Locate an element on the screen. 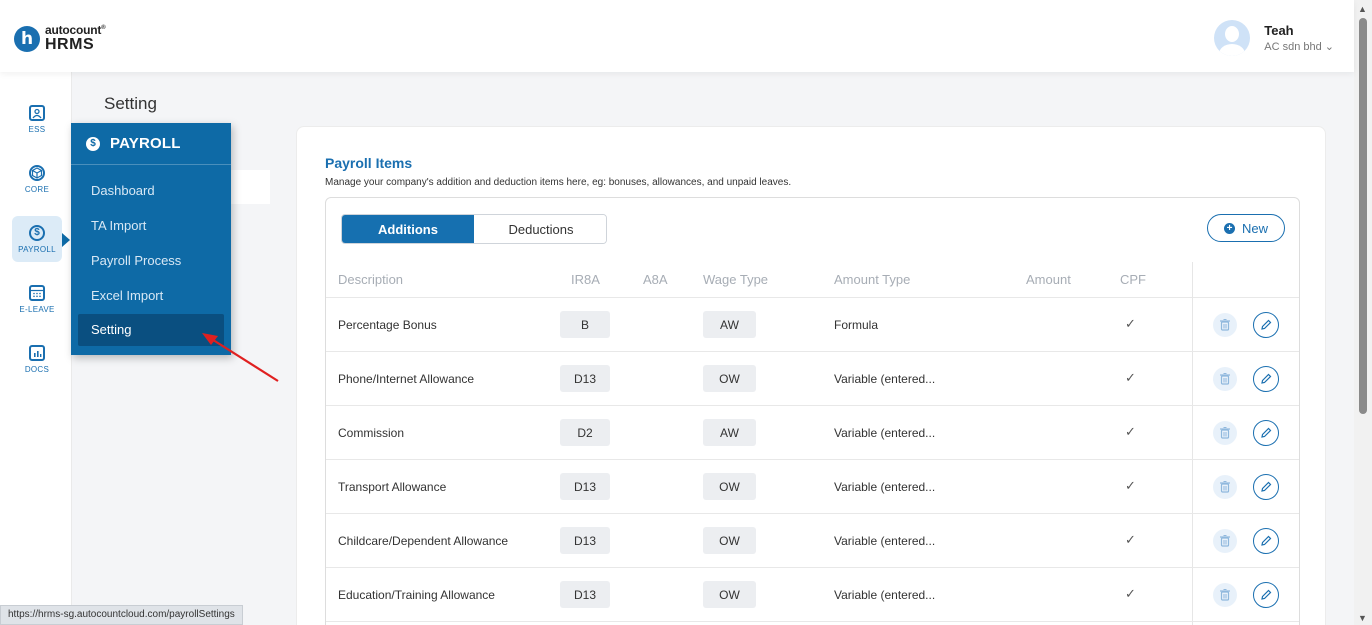  page-scrollbar: ▲ ▼ is located at coordinates (1363, 312).